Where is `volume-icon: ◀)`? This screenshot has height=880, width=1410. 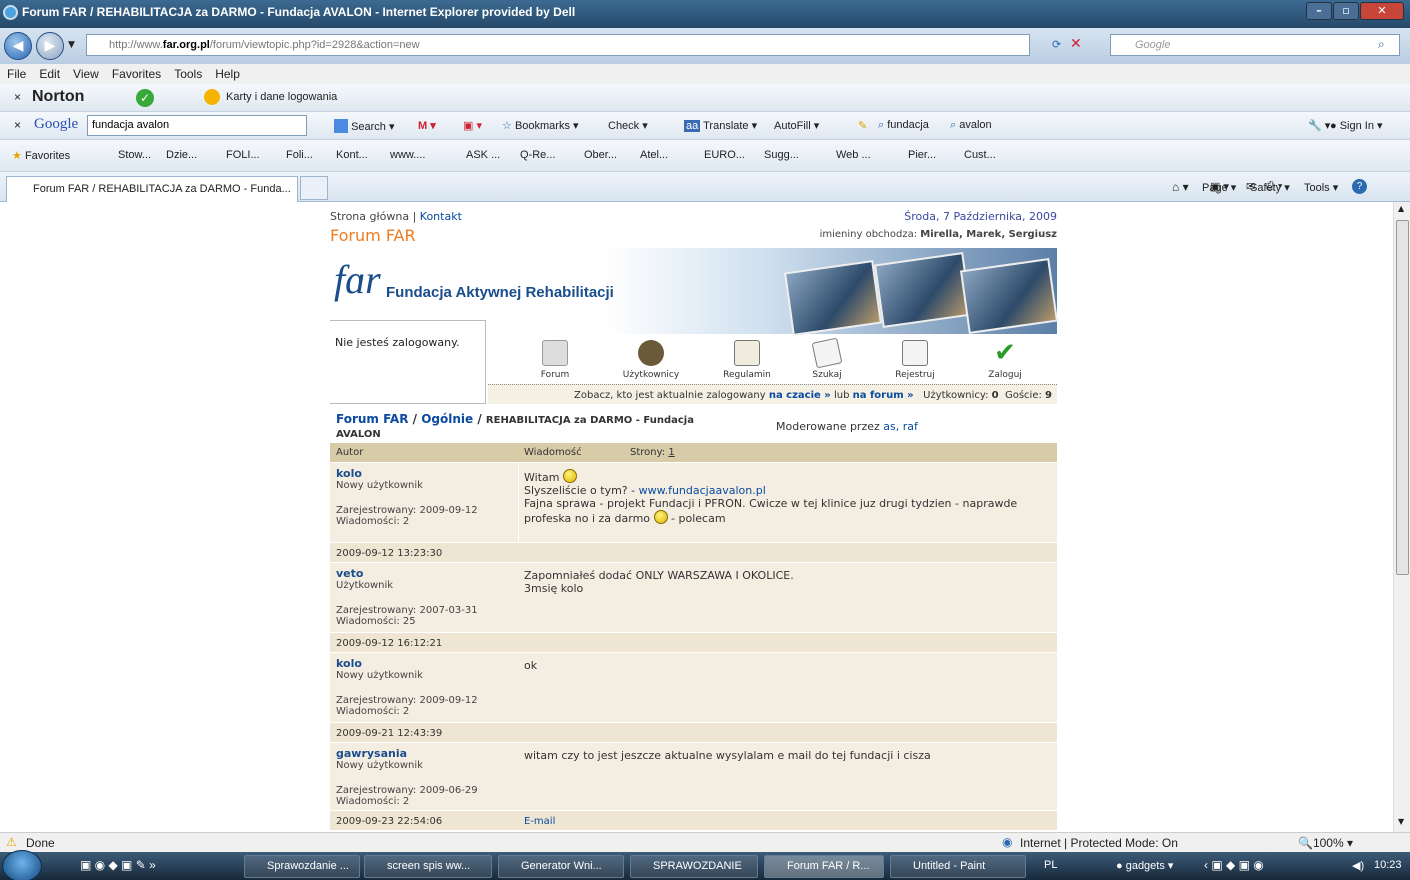
volume-icon: ◀) is located at coordinates (1358, 865).